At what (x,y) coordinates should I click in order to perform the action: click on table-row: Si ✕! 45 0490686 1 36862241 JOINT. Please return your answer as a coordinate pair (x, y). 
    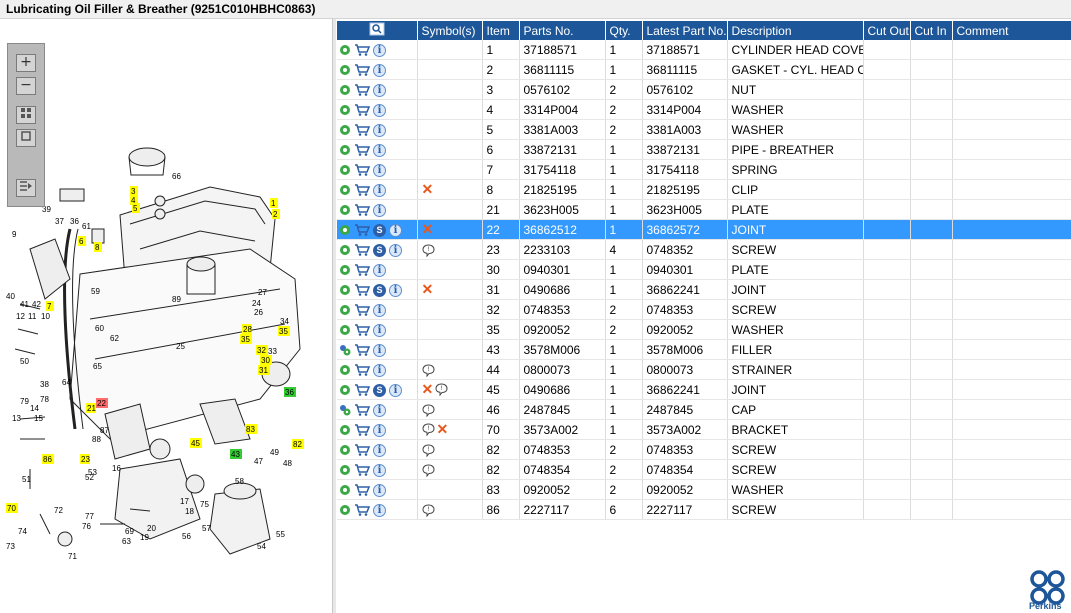
    Looking at the image, I should click on (704, 389).